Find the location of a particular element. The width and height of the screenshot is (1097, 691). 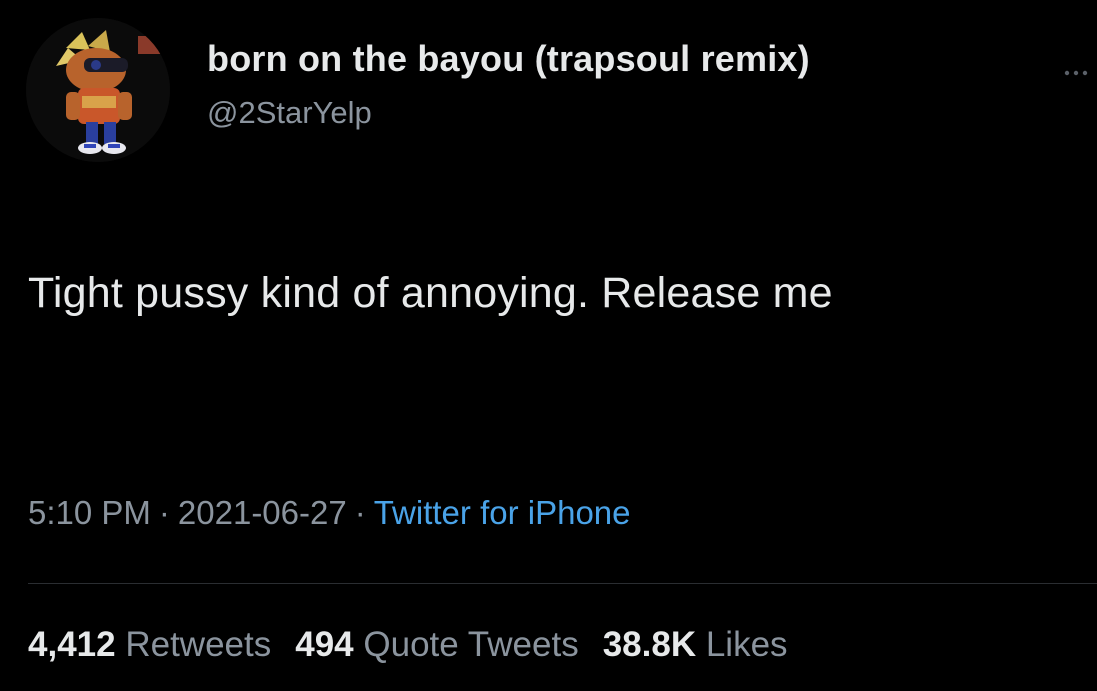

quote-tweets-label: Quote Tweets is located at coordinates (471, 644).